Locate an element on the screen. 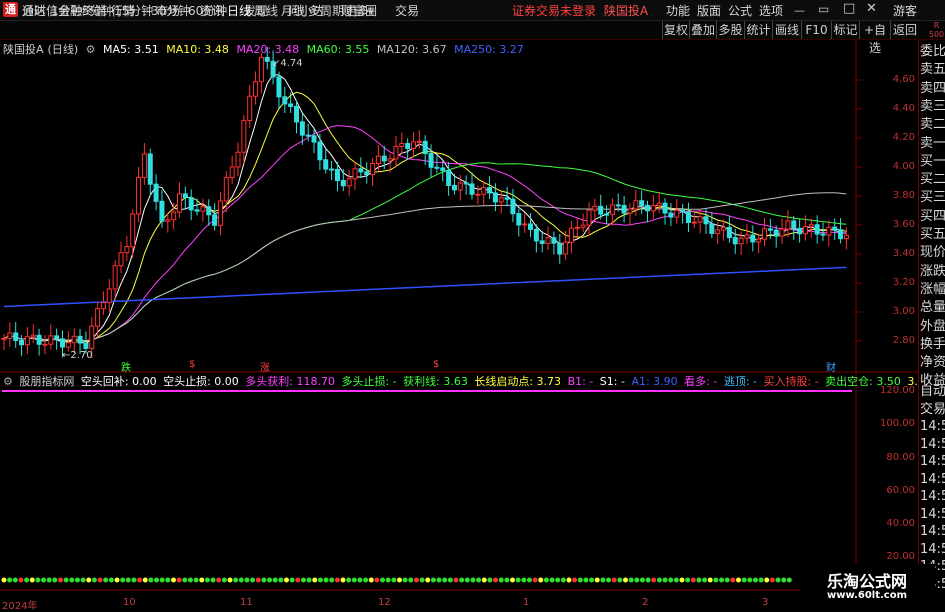 This screenshot has height=612, width=945. multi-stock-button: 多股 is located at coordinates (730, 30).